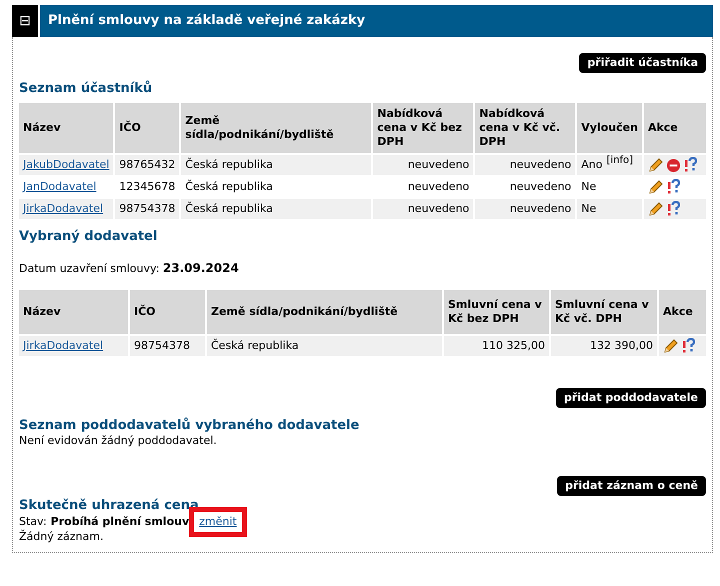 This screenshot has height=586, width=720. What do you see at coordinates (642, 63) in the screenshot?
I see `assign-participant-button: přiřadit účastníka` at bounding box center [642, 63].